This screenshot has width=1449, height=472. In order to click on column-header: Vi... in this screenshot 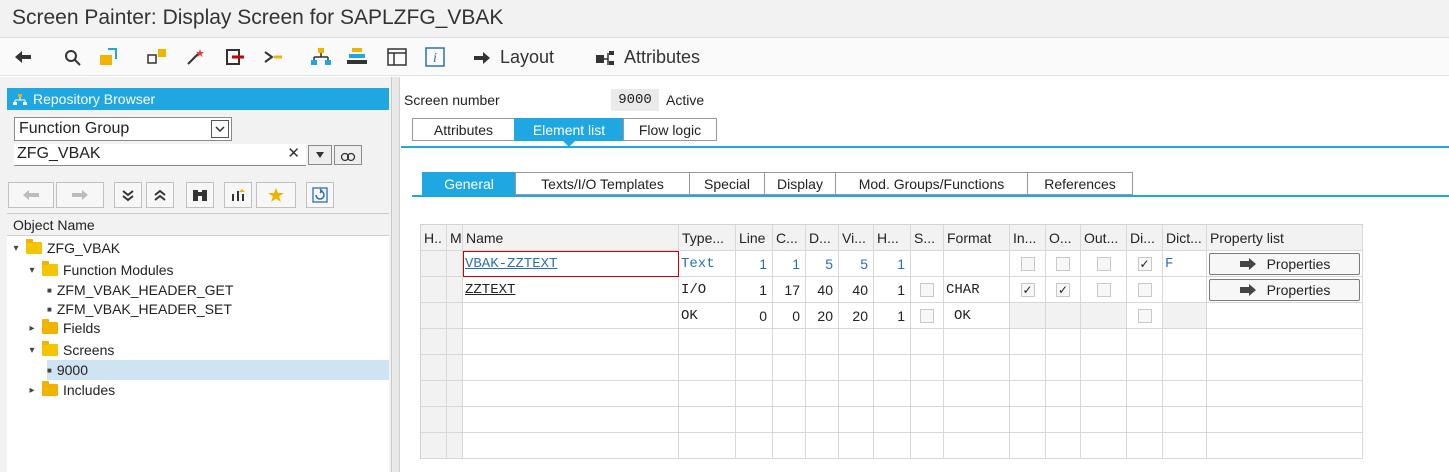, I will do `click(856, 238)`.